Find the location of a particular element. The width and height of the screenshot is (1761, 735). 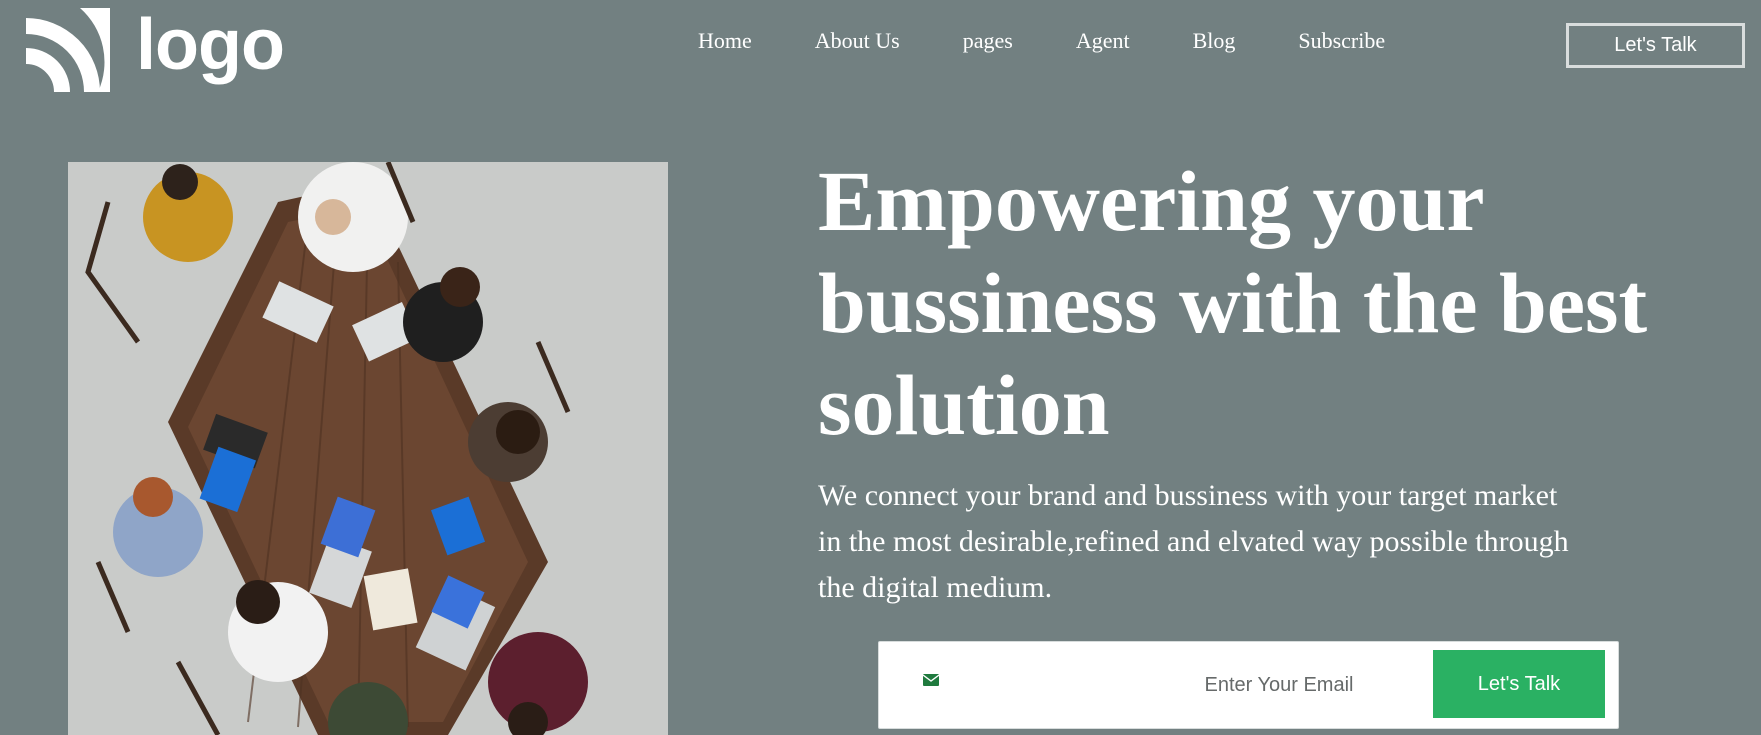

lets-talk-header-button: Let's Talk is located at coordinates (1655, 45).